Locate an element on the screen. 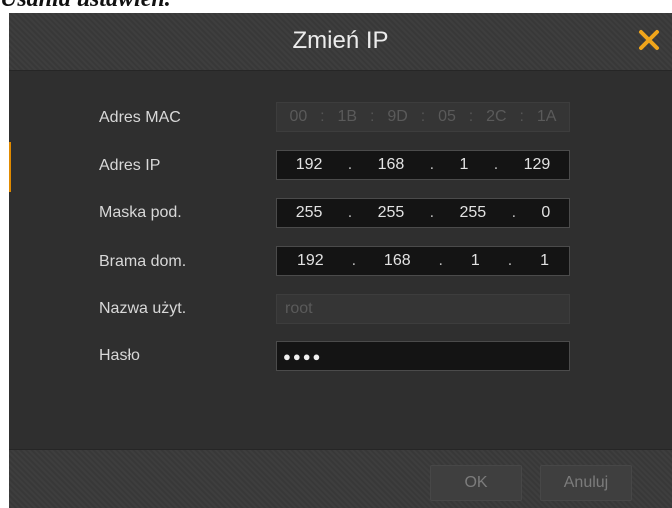  username-field: root is located at coordinates (423, 309).